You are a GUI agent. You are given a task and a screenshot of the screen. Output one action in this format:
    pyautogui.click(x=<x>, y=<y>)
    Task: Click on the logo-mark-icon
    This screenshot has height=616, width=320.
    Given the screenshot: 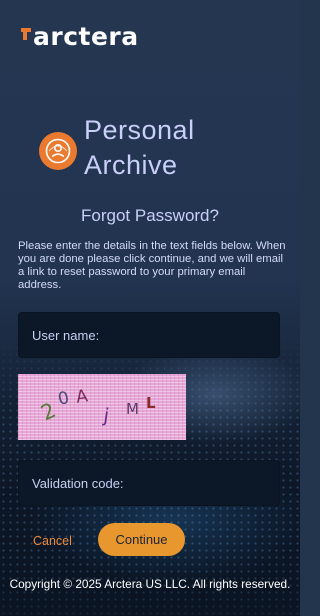 What is the action you would take?
    pyautogui.click(x=26, y=34)
    